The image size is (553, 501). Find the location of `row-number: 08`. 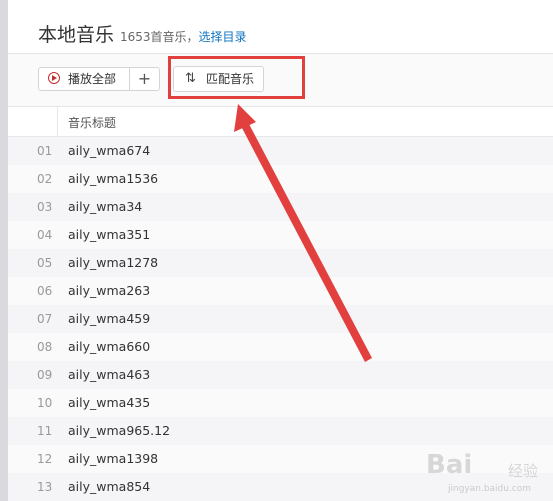

row-number: 08 is located at coordinates (45, 347).